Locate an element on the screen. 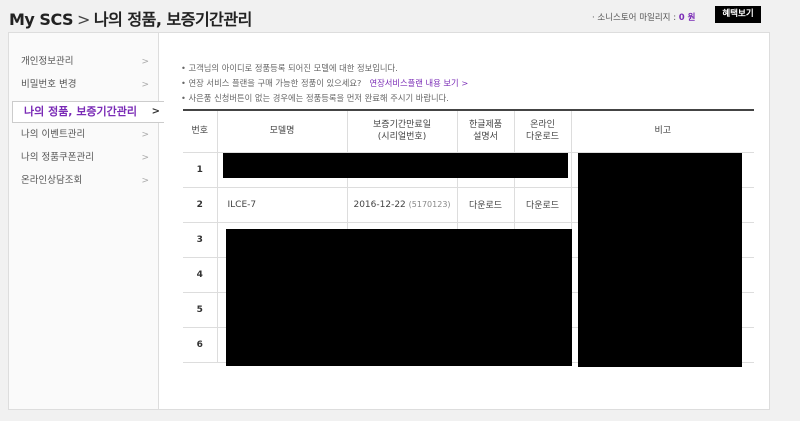 The width and height of the screenshot is (800, 421). row-number: 5 is located at coordinates (200, 310).